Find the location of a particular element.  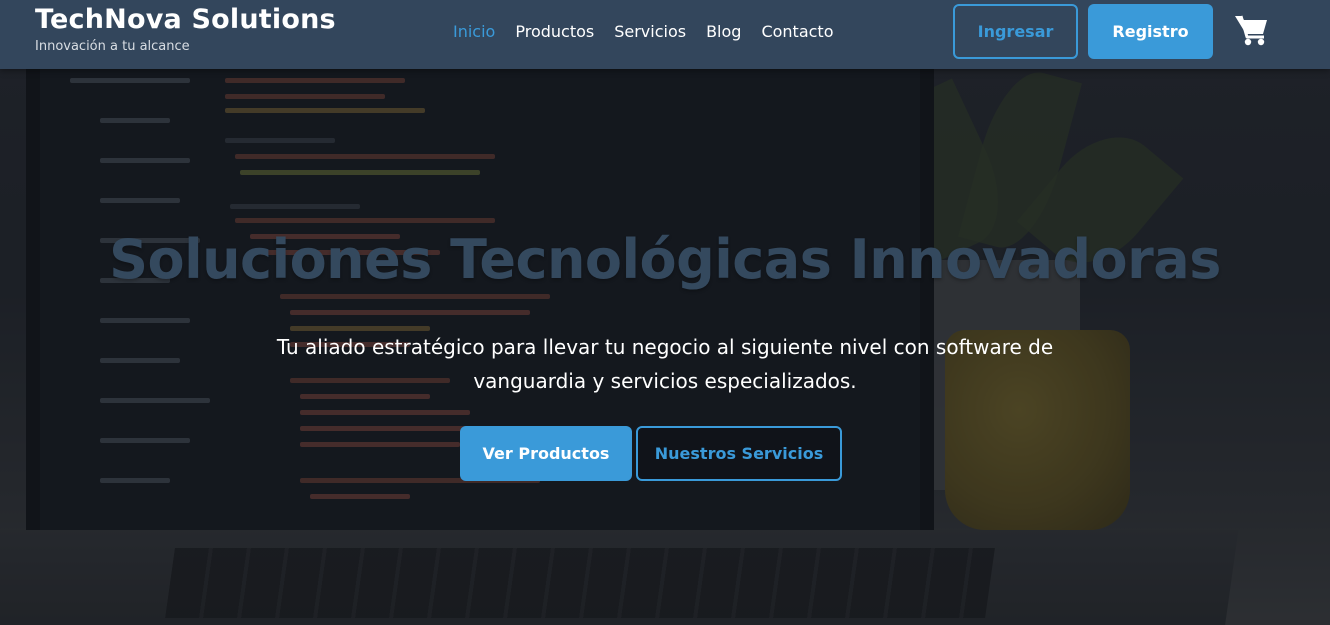

register-button: Registro is located at coordinates (1150, 31).